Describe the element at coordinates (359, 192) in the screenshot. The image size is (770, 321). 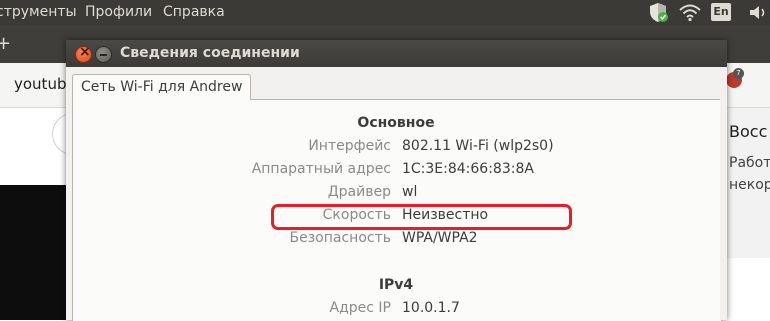
I see `label-driver: Драйвер` at that location.